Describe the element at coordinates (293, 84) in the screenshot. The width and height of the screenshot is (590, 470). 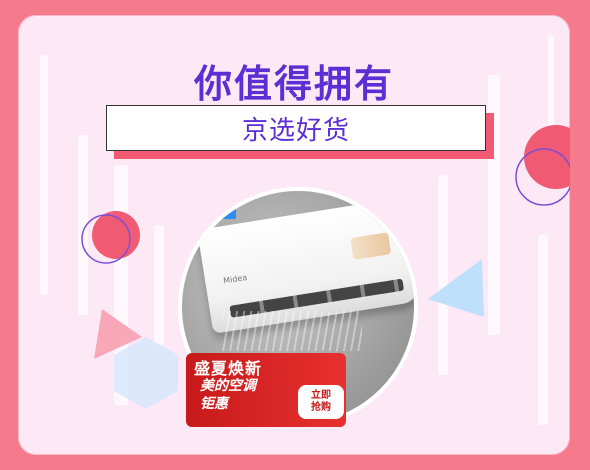
I see `page-title: 你值得拥有` at that location.